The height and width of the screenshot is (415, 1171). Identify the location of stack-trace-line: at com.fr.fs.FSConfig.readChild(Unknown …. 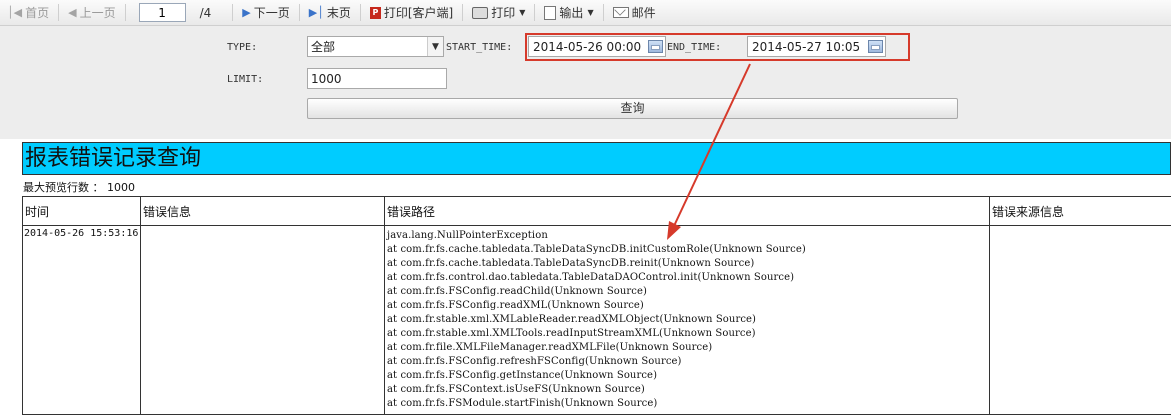
(517, 291).